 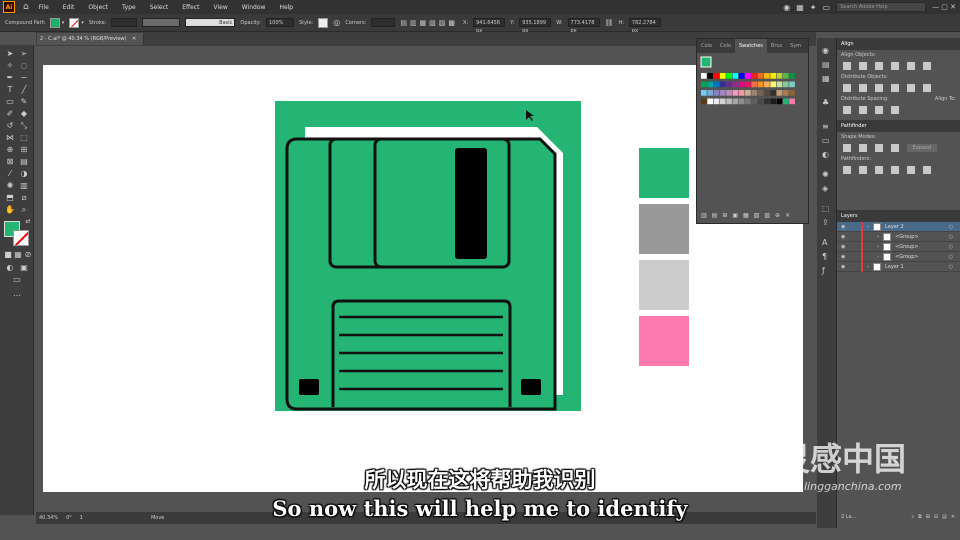 What do you see at coordinates (826, 208) in the screenshot?
I see `transform-icon: ⬚` at bounding box center [826, 208].